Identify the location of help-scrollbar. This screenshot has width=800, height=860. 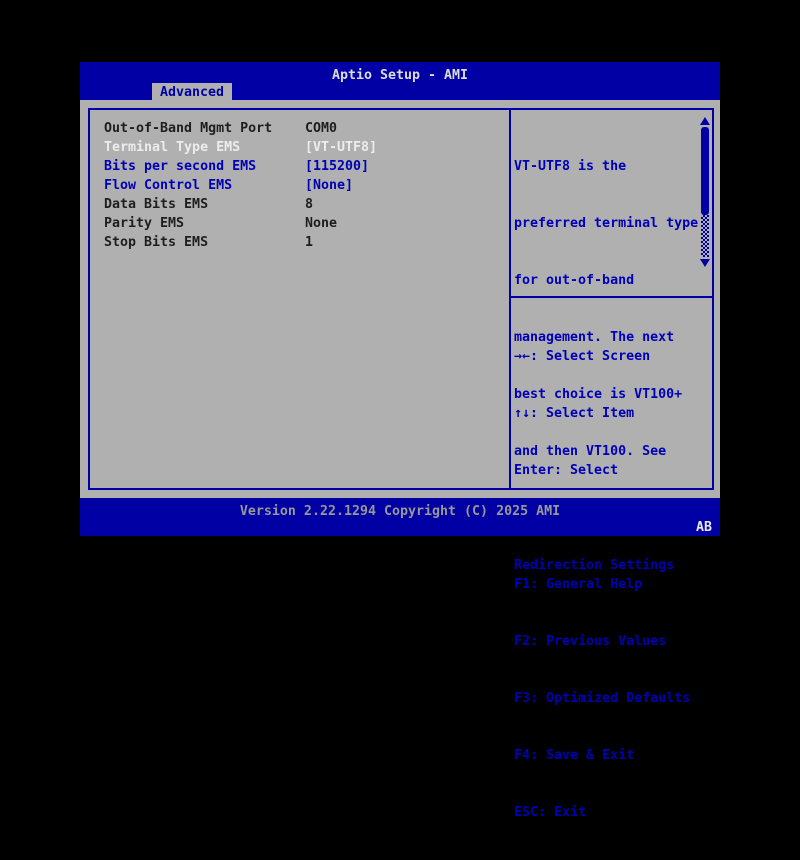
(705, 192).